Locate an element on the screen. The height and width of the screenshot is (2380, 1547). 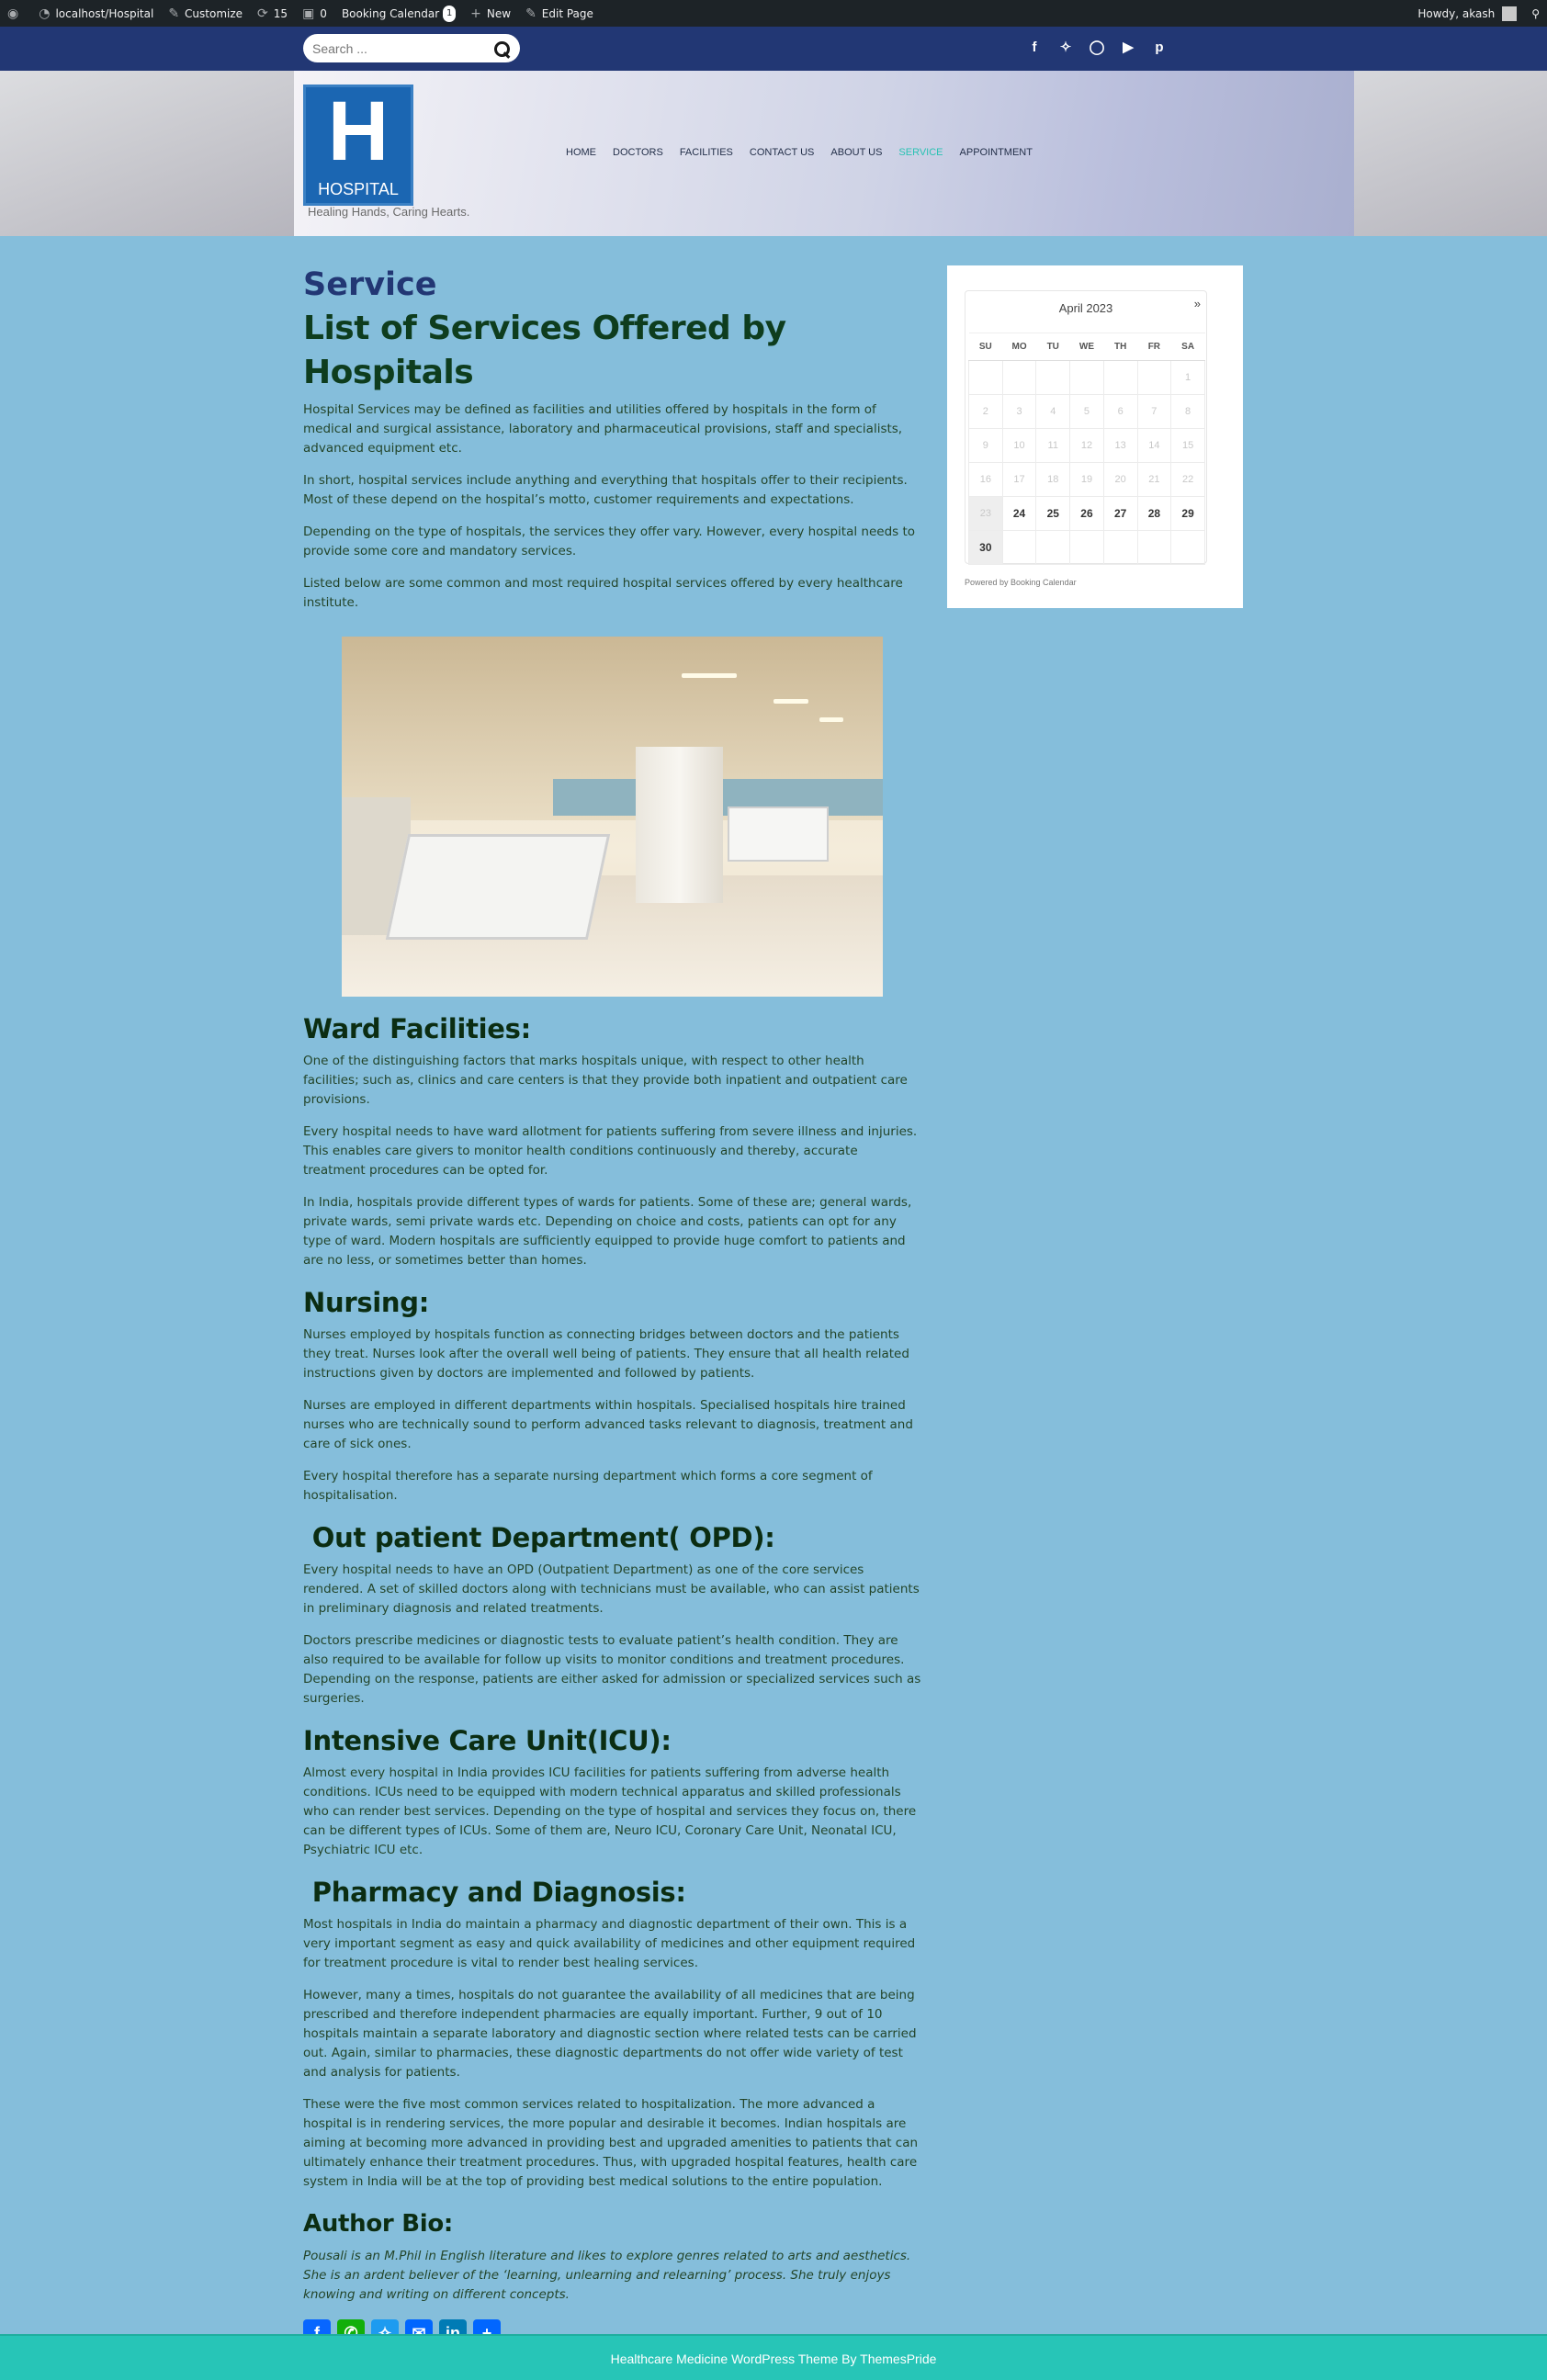
logo-letter: H is located at coordinates (358, 131).